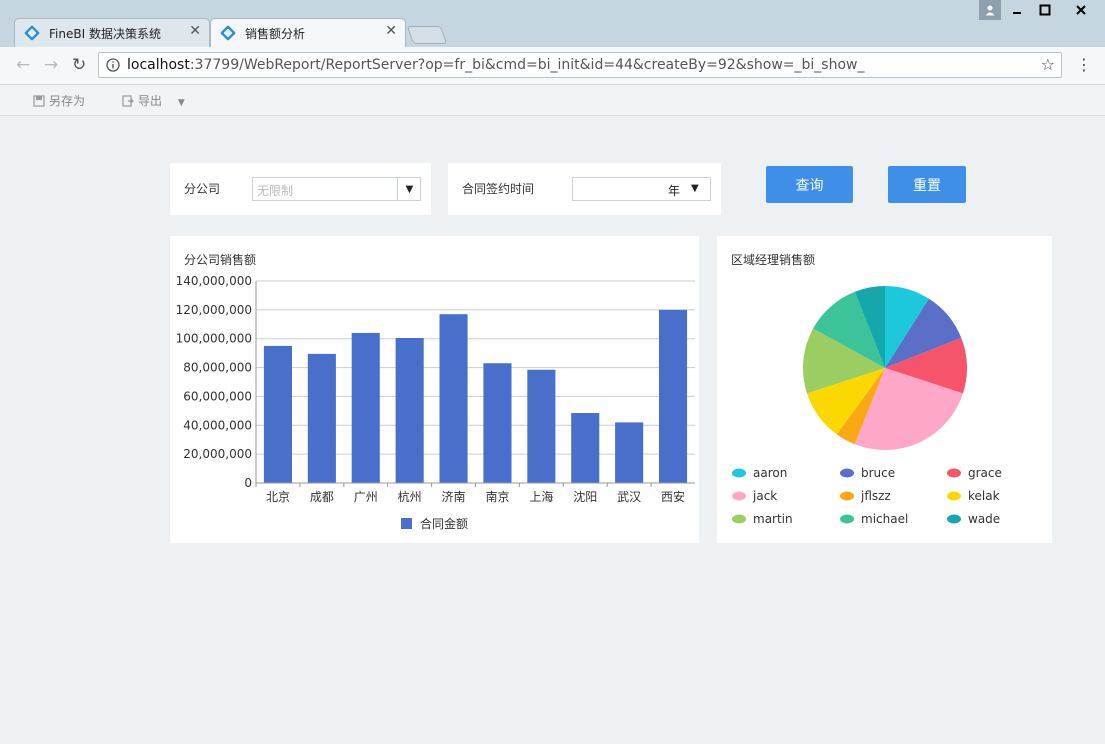  What do you see at coordinates (764, 496) in the screenshot?
I see `legend-label: jack` at bounding box center [764, 496].